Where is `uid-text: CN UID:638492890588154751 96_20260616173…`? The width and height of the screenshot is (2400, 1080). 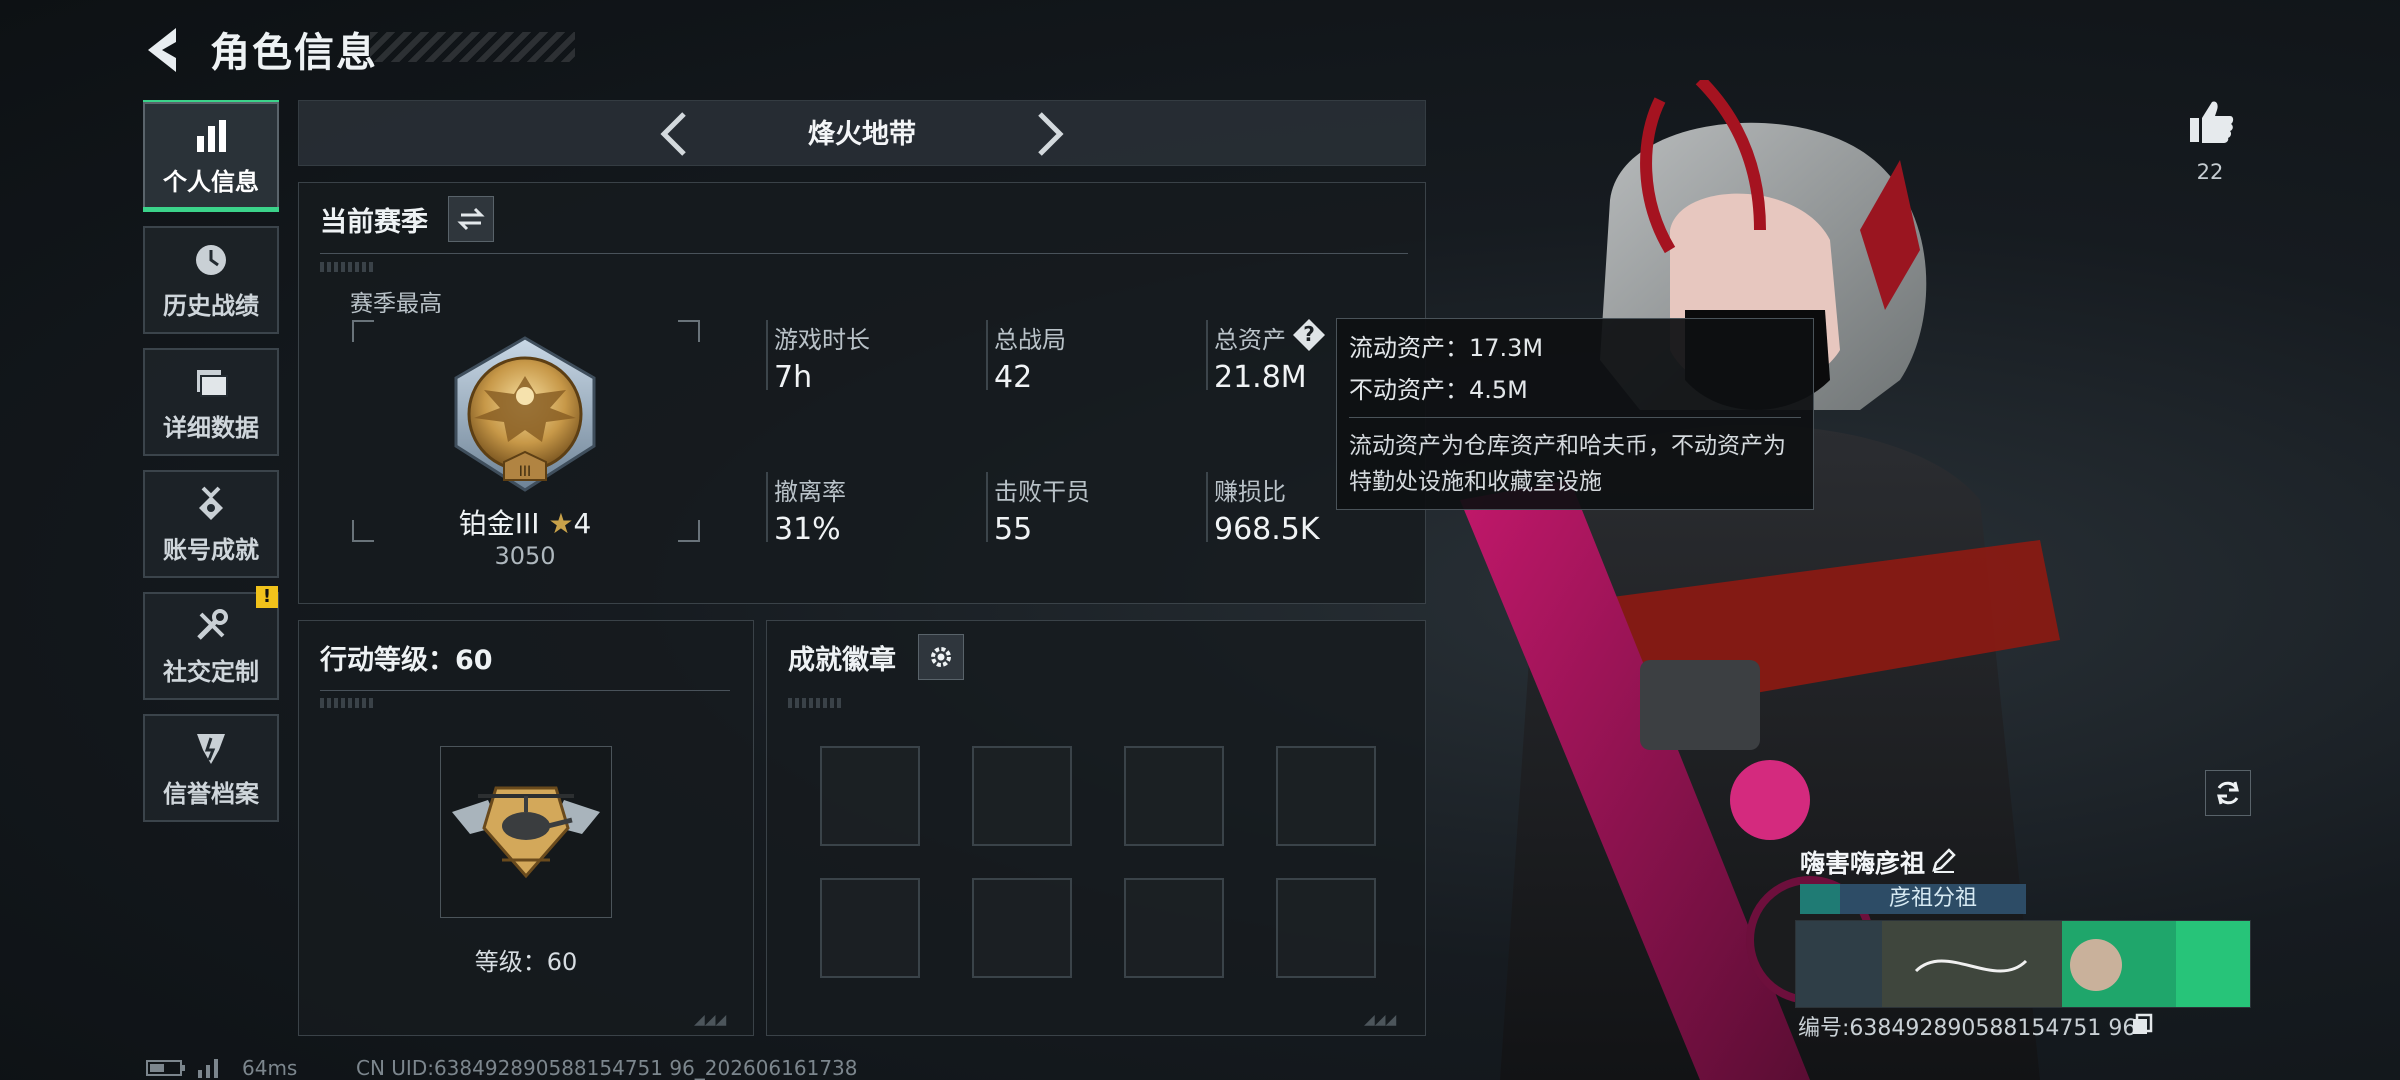
uid-text: CN UID:638492890588154751 96_20260616173… is located at coordinates (607, 1068).